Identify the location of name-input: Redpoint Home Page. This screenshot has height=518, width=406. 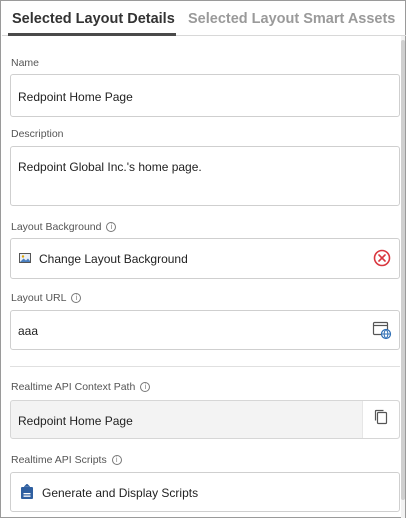
(205, 95).